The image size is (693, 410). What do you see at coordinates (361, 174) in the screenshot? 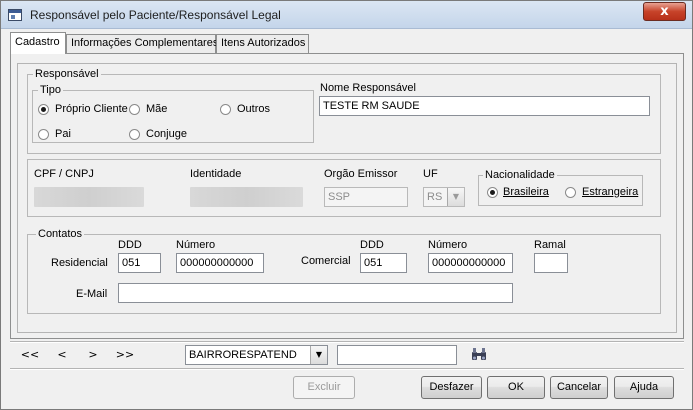
I see `orgao-emissor-label: Orgão Emissor` at bounding box center [361, 174].